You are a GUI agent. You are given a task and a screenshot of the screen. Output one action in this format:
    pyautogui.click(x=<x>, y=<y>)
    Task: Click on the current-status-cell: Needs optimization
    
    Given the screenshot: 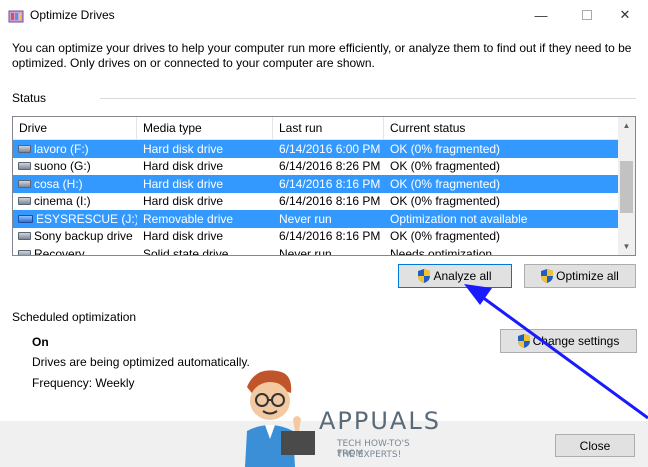 What is the action you would take?
    pyautogui.click(x=441, y=251)
    